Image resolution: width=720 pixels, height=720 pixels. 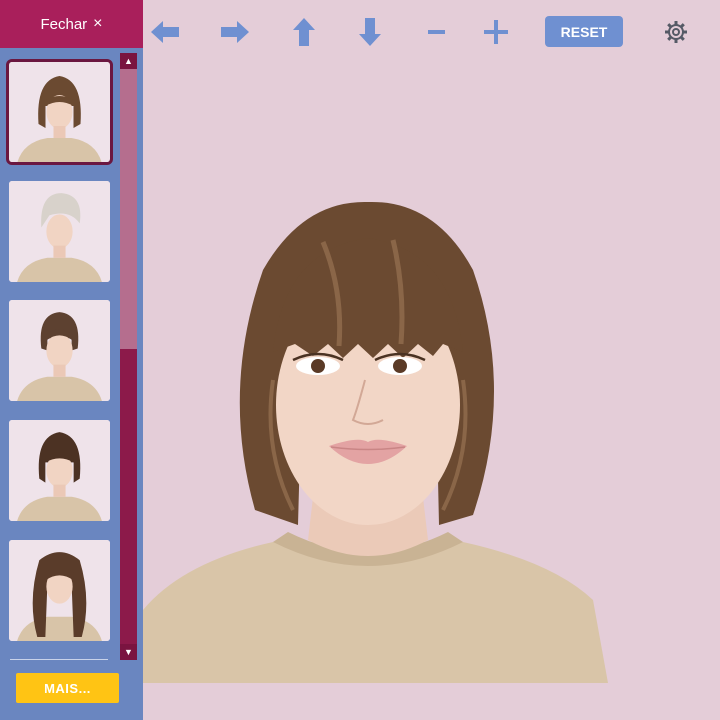 I want to click on gear-icon, so click(x=676, y=32).